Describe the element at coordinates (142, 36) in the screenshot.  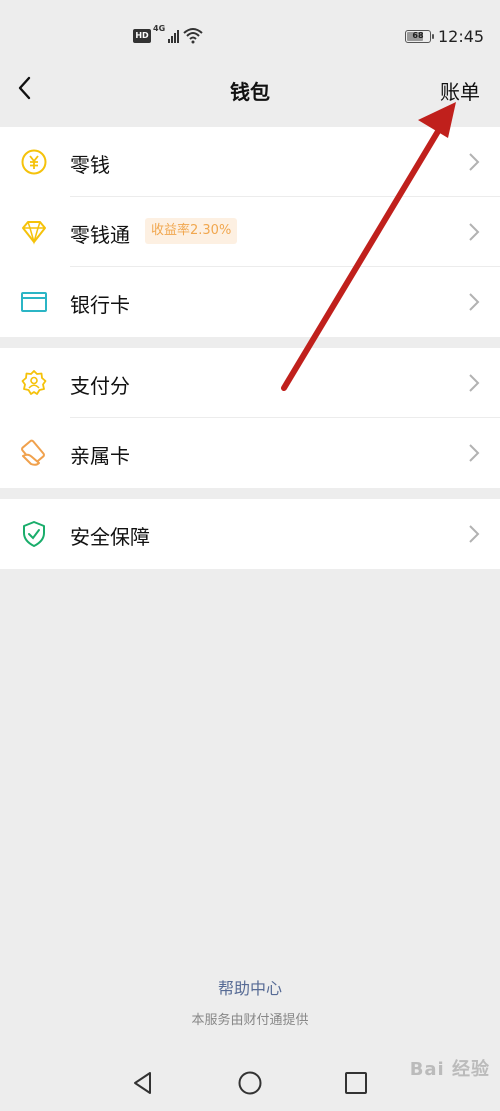
I see `hd-icon: HD` at that location.